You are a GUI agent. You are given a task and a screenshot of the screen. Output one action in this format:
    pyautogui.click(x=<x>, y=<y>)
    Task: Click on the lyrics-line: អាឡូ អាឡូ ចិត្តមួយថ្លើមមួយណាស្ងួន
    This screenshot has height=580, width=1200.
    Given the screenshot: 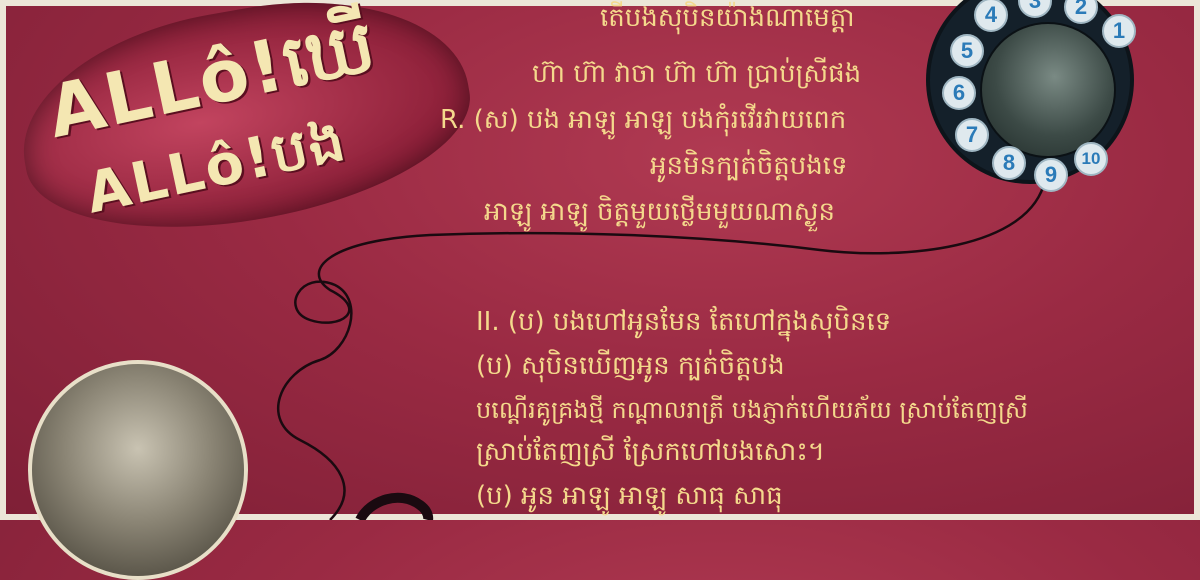 What is the action you would take?
    pyautogui.click(x=660, y=212)
    